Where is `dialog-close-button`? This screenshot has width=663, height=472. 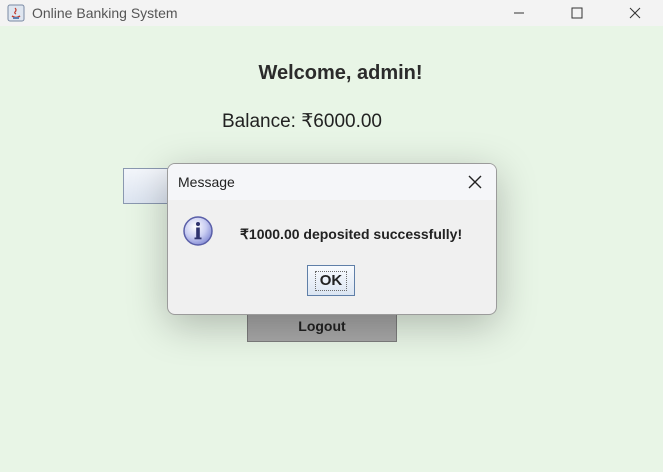 dialog-close-button is located at coordinates (475, 182).